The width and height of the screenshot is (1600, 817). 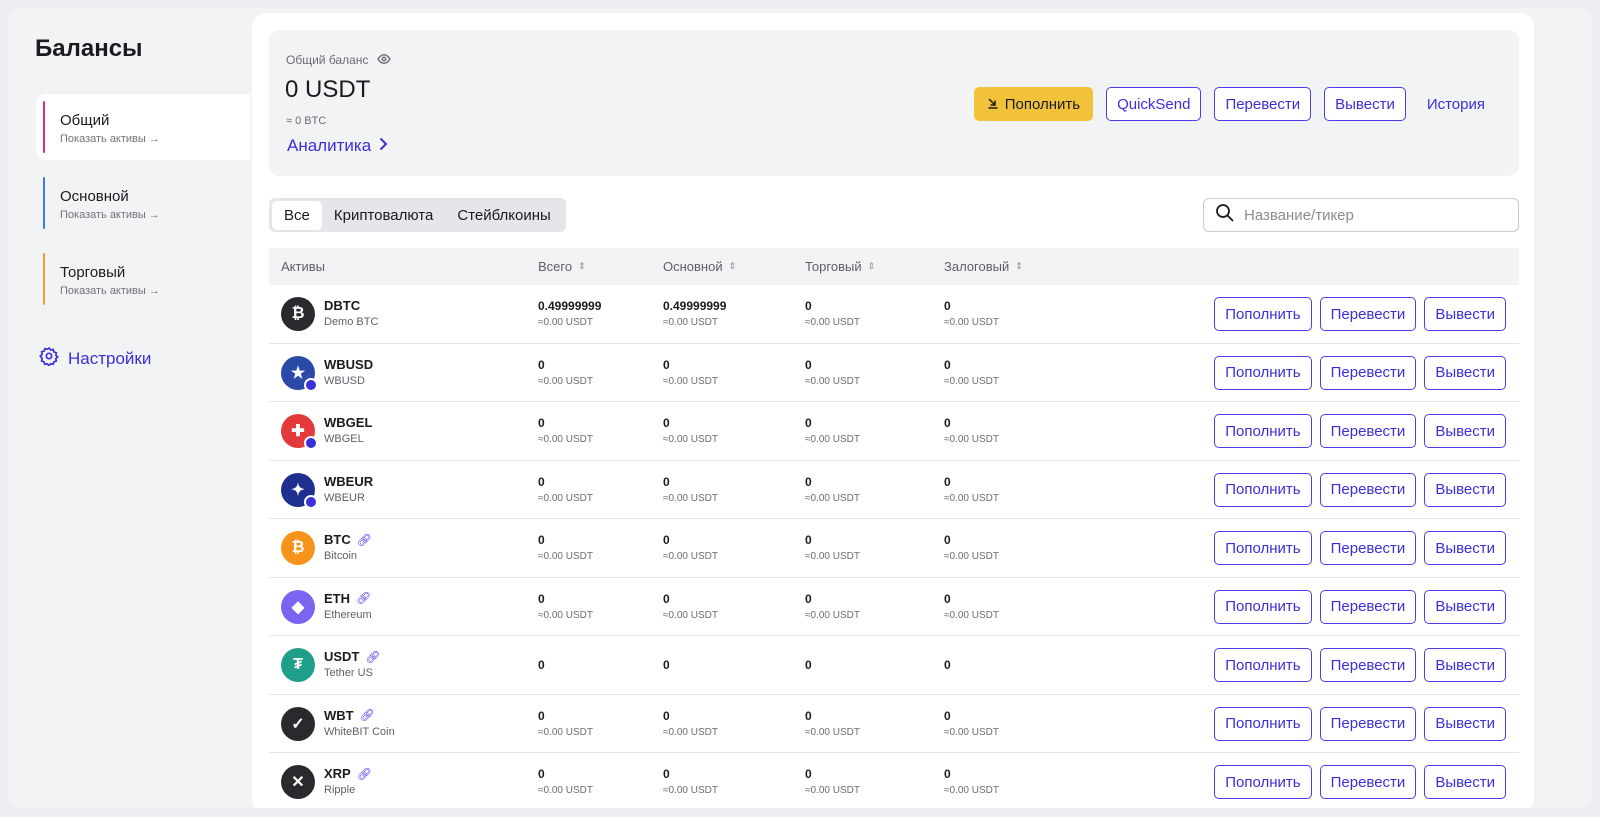 I want to click on account-card-main: Основной Показать активы →, so click(x=143, y=203).